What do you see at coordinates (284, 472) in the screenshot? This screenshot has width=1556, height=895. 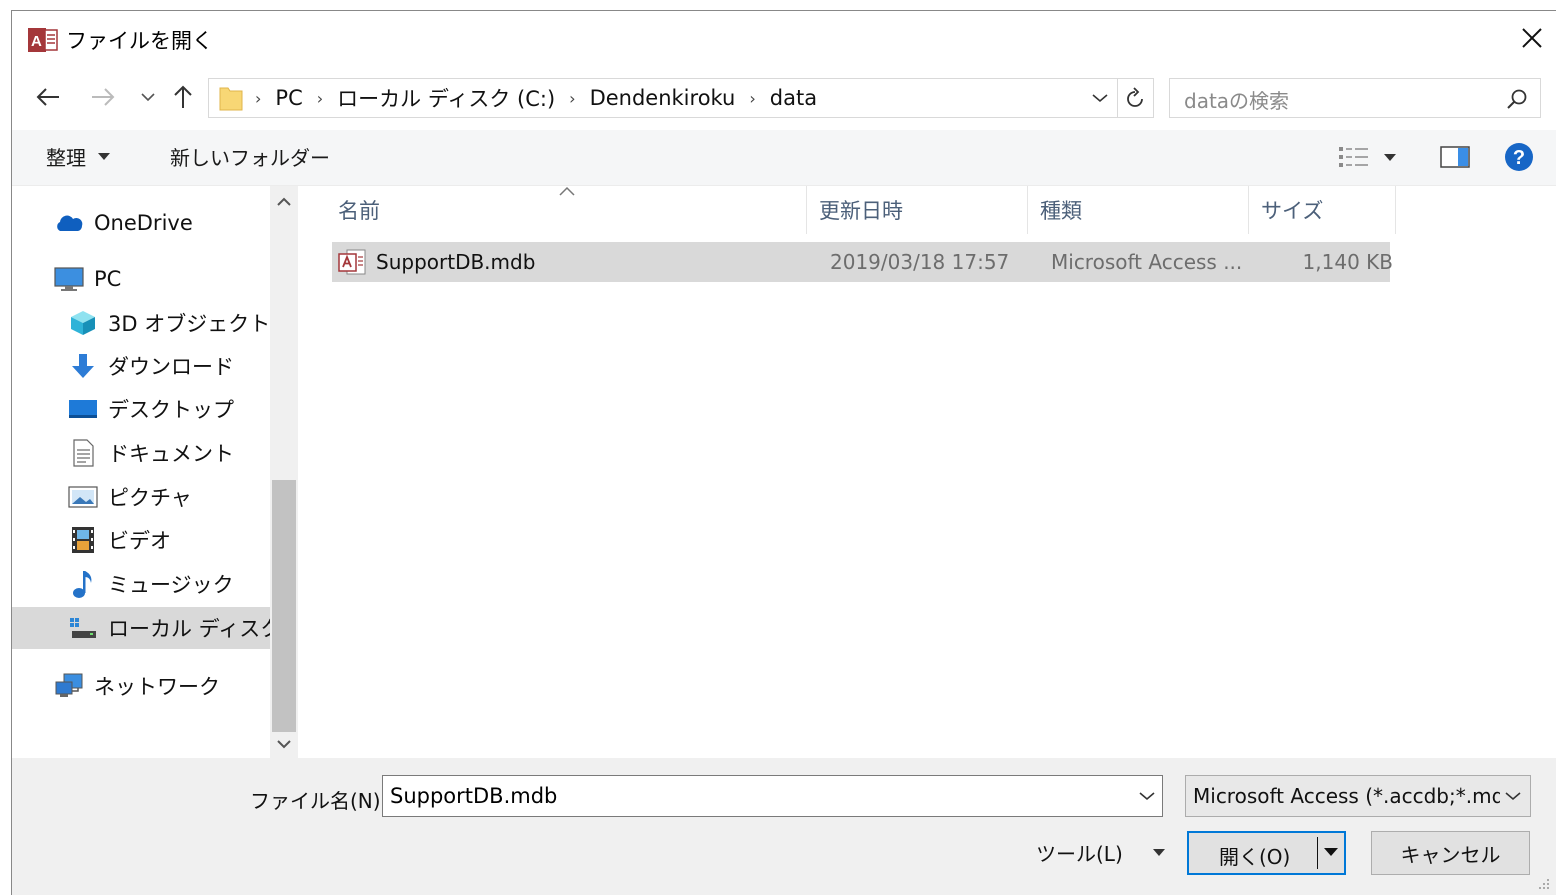 I see `navigation-scrollbar` at bounding box center [284, 472].